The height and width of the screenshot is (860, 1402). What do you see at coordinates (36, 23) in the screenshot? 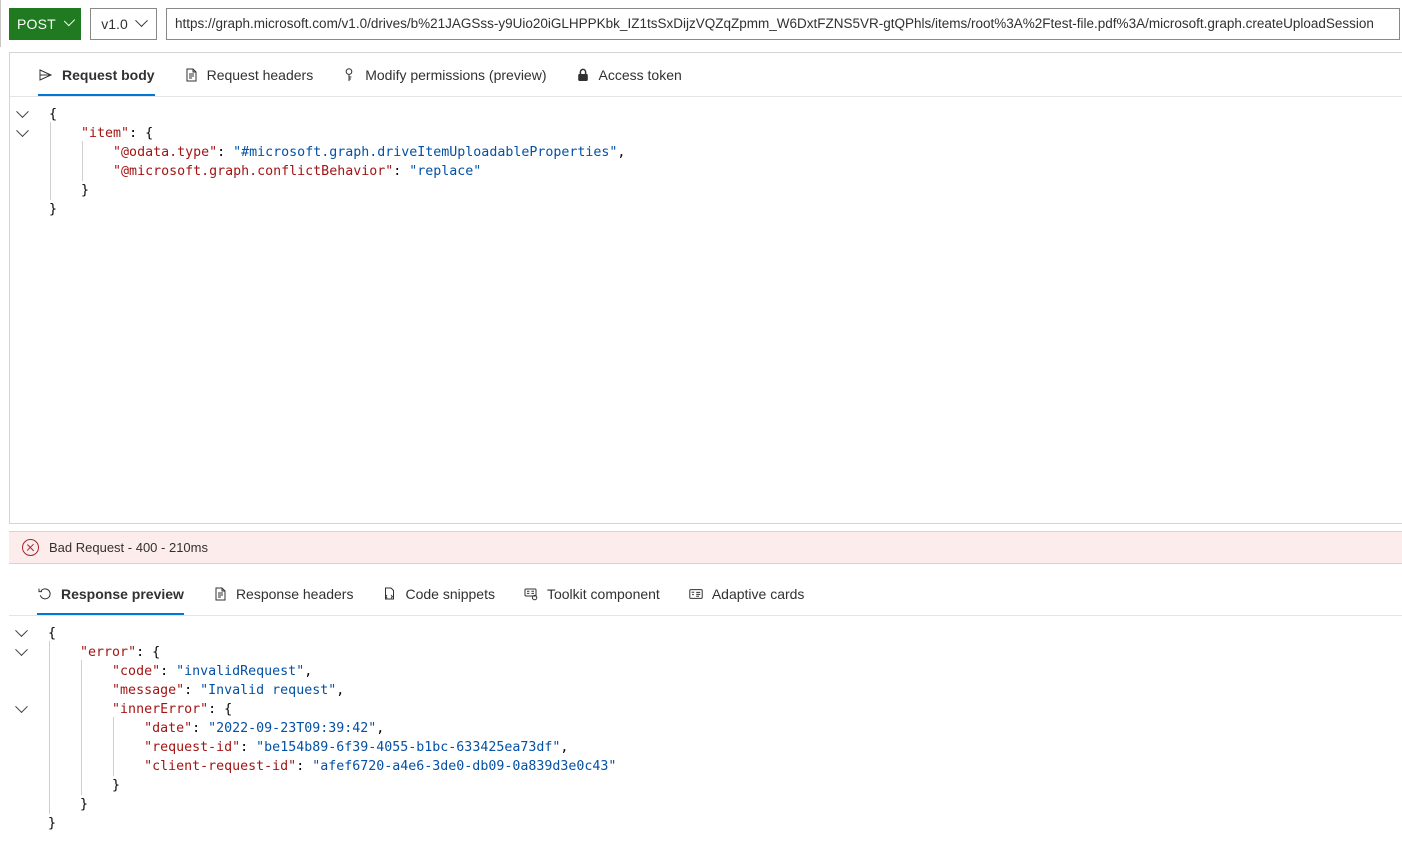
I see `http-method-label: POST` at bounding box center [36, 23].